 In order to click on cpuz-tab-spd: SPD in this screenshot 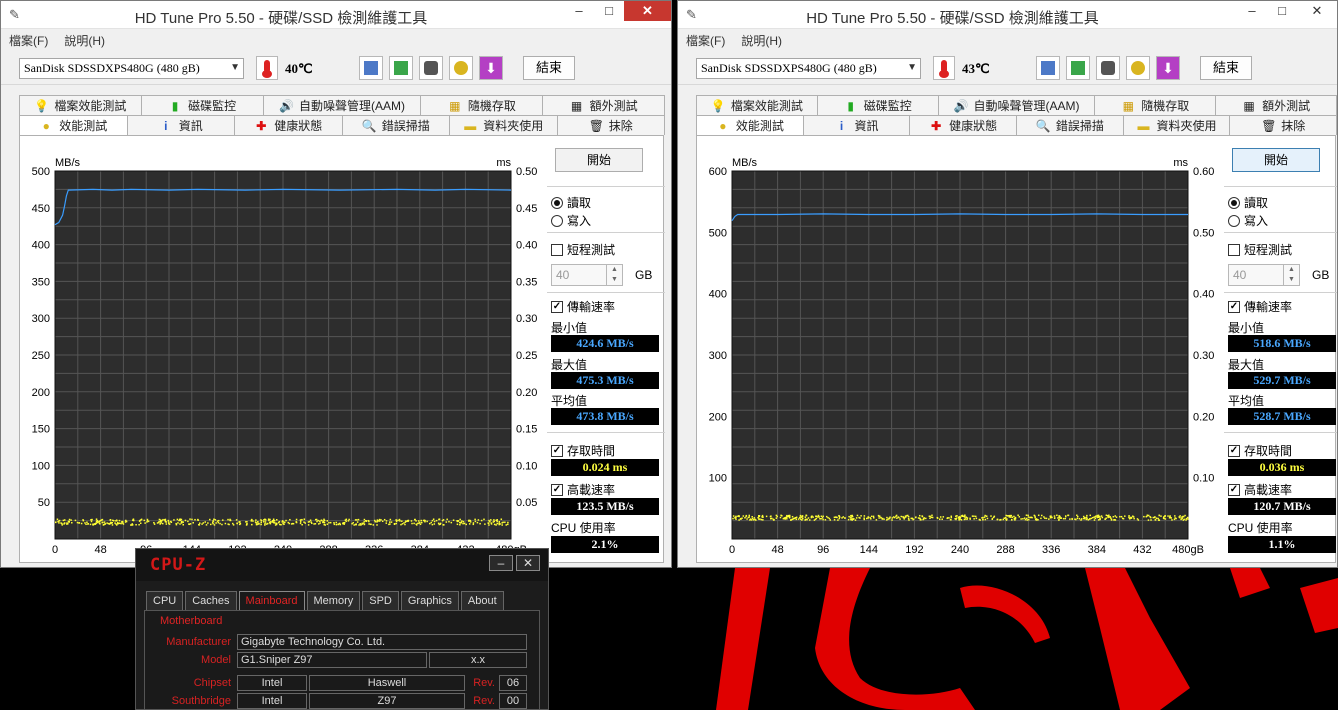, I will do `click(380, 600)`.